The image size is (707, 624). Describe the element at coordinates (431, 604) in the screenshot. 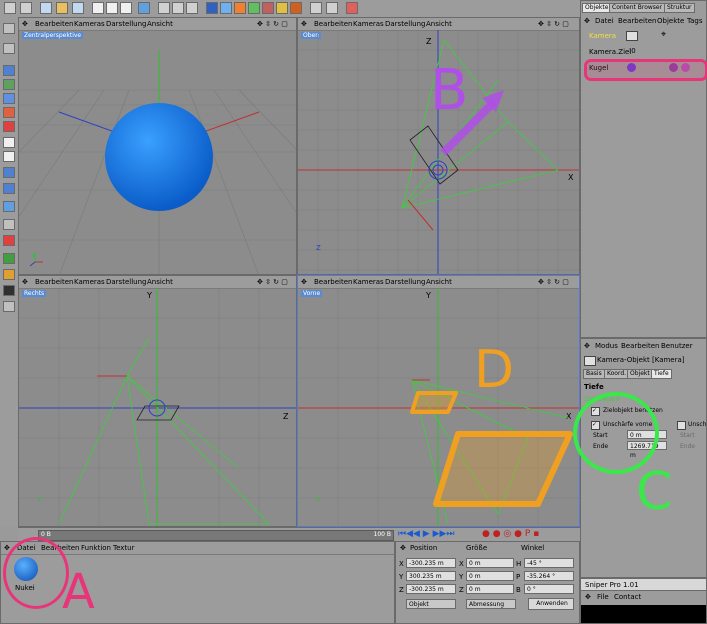

I see `coordinate-mode-select: Objekt` at that location.